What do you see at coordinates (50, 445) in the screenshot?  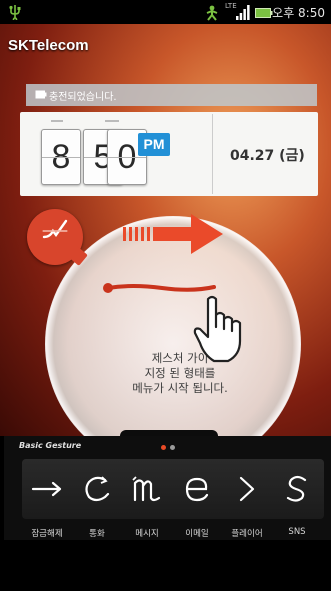 I see `gesture-panel-title: Basic Gesture` at bounding box center [50, 445].